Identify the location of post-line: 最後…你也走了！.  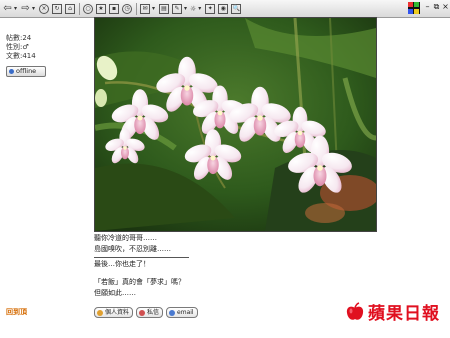
(122, 264).